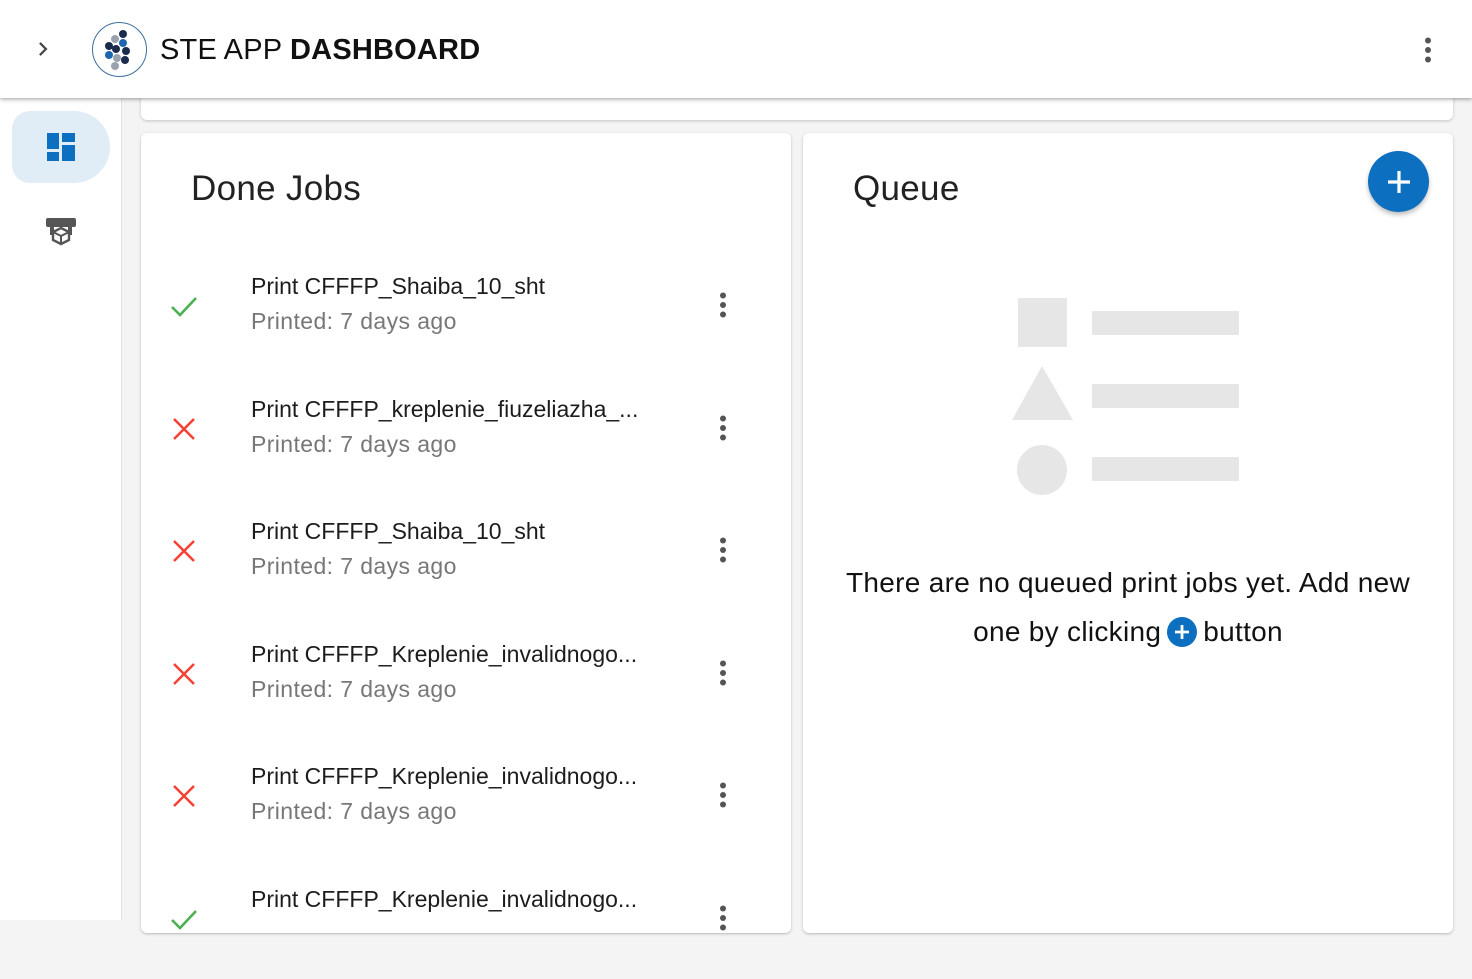 The image size is (1472, 979). I want to click on dashboard-icon, so click(61, 147).